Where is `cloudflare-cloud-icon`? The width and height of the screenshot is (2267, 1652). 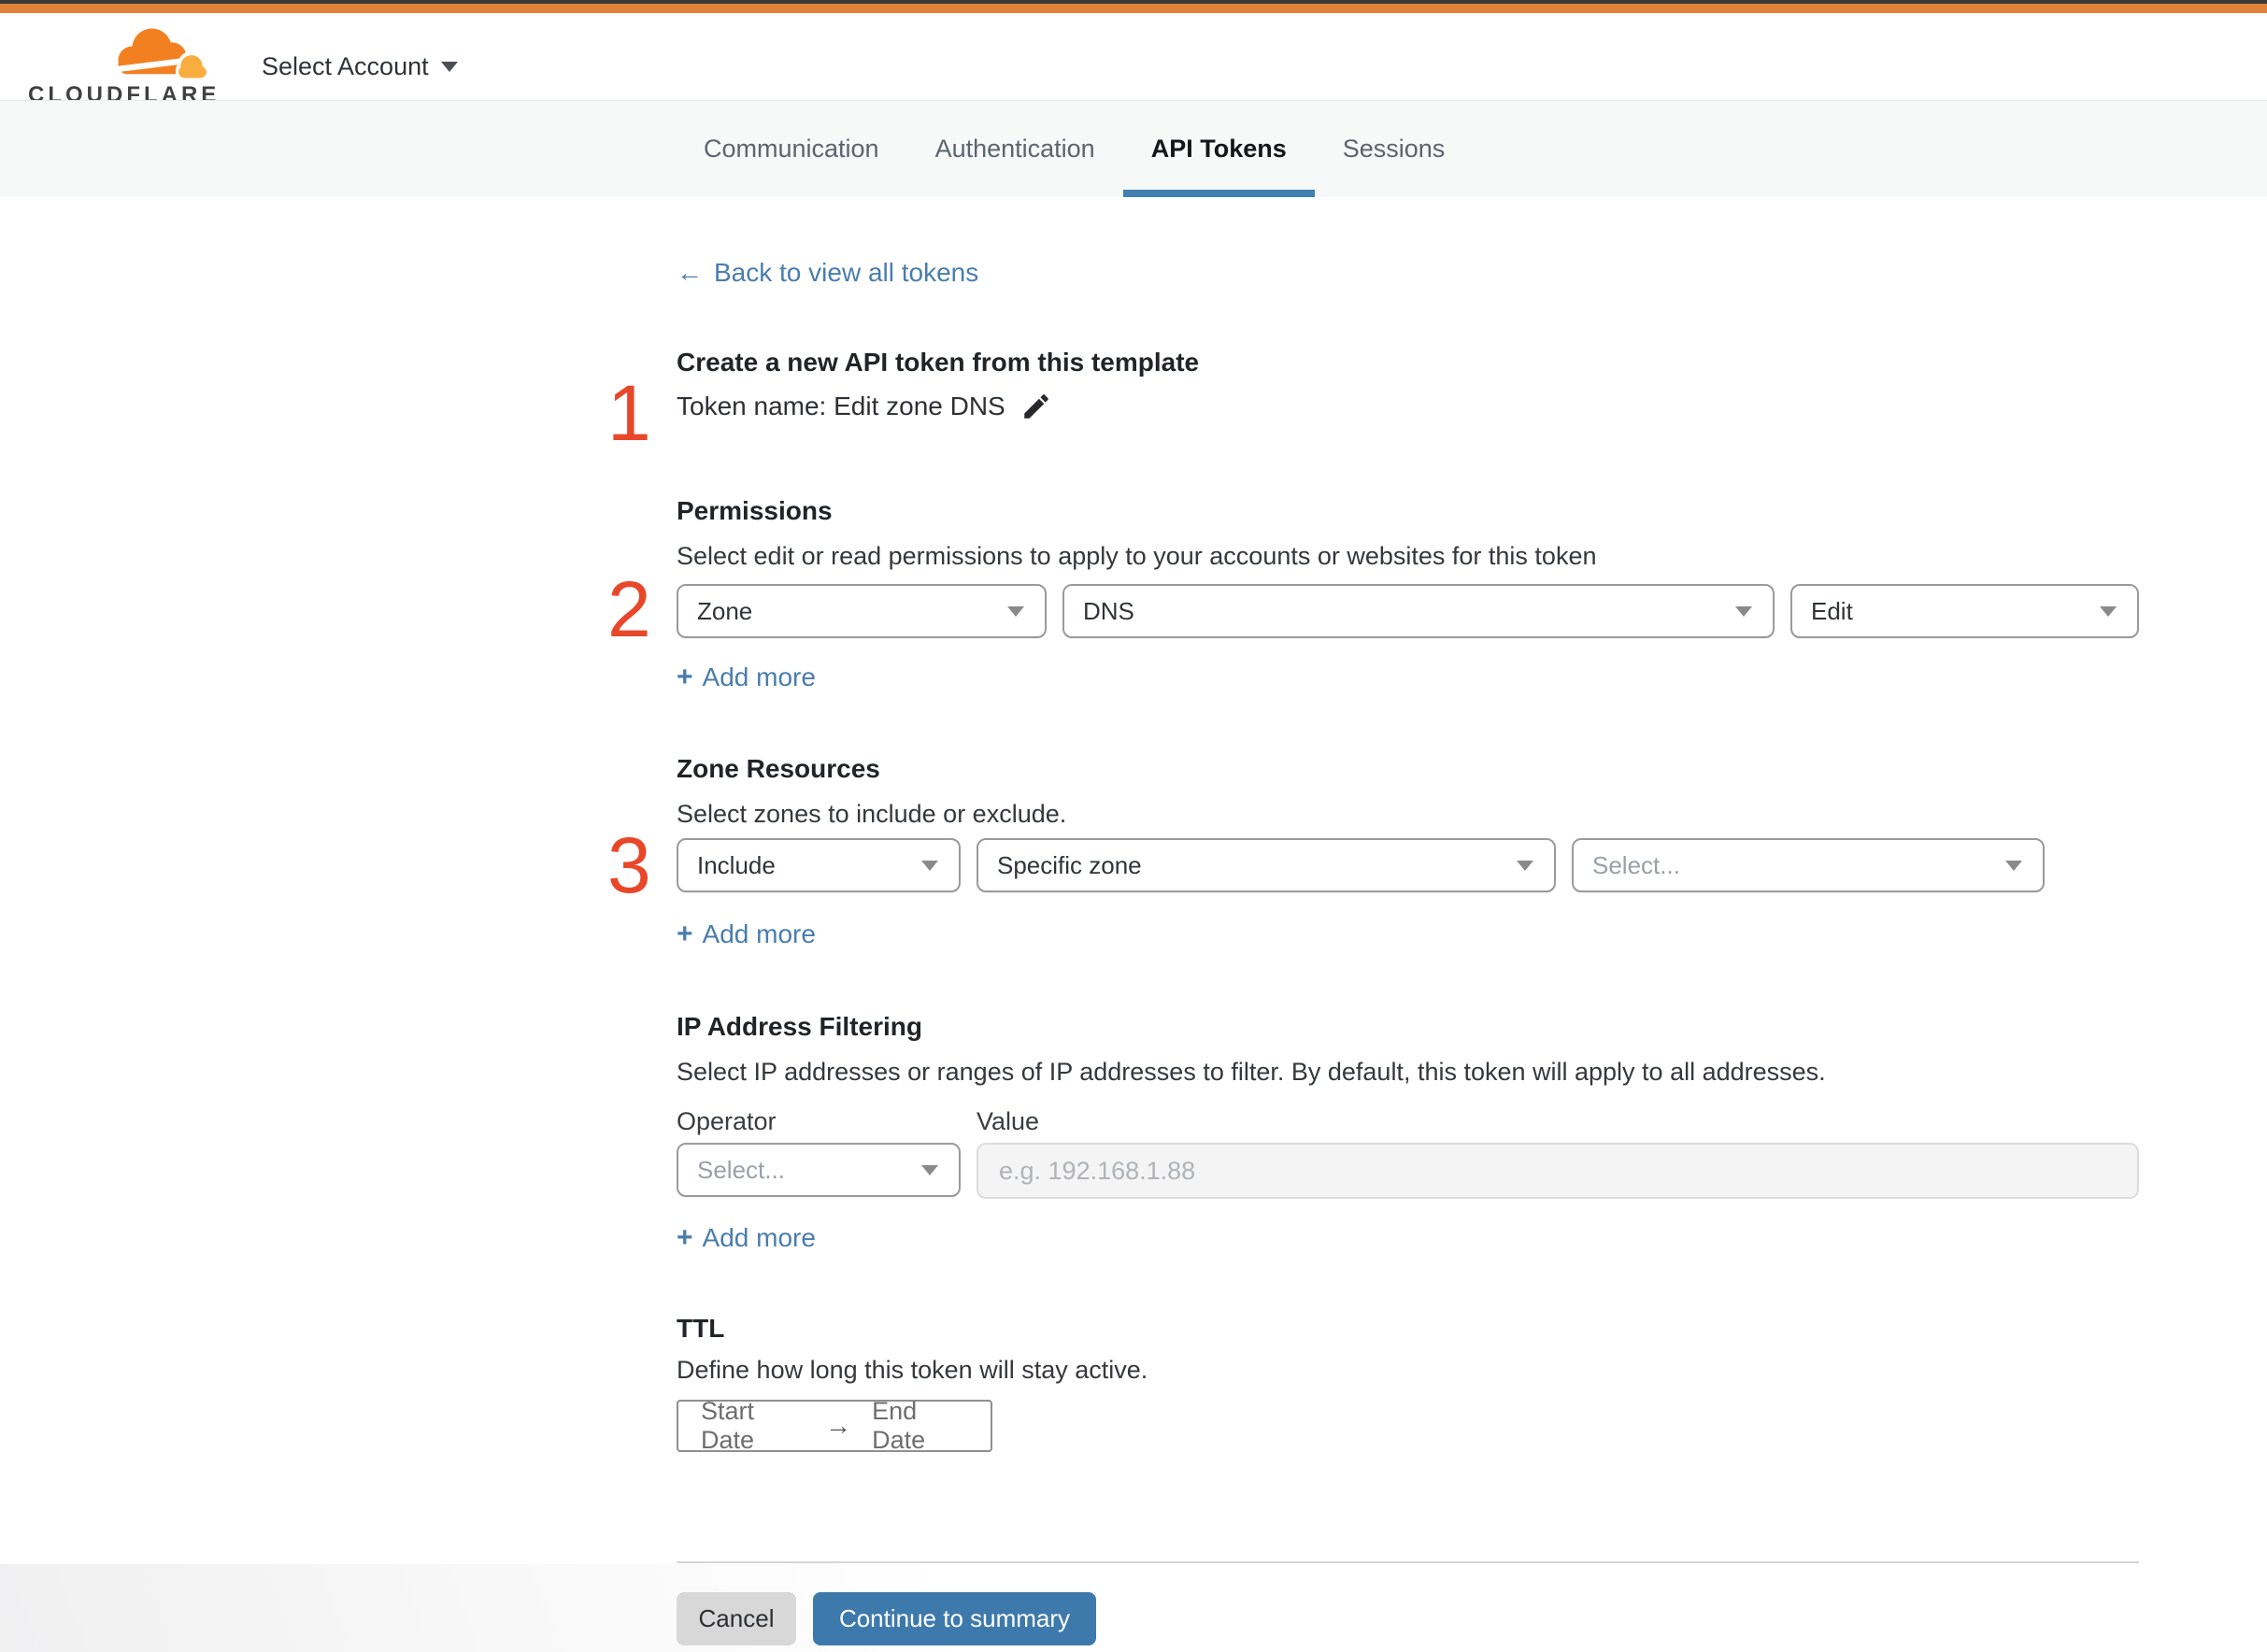
cloudflare-cloud-icon is located at coordinates (161, 54).